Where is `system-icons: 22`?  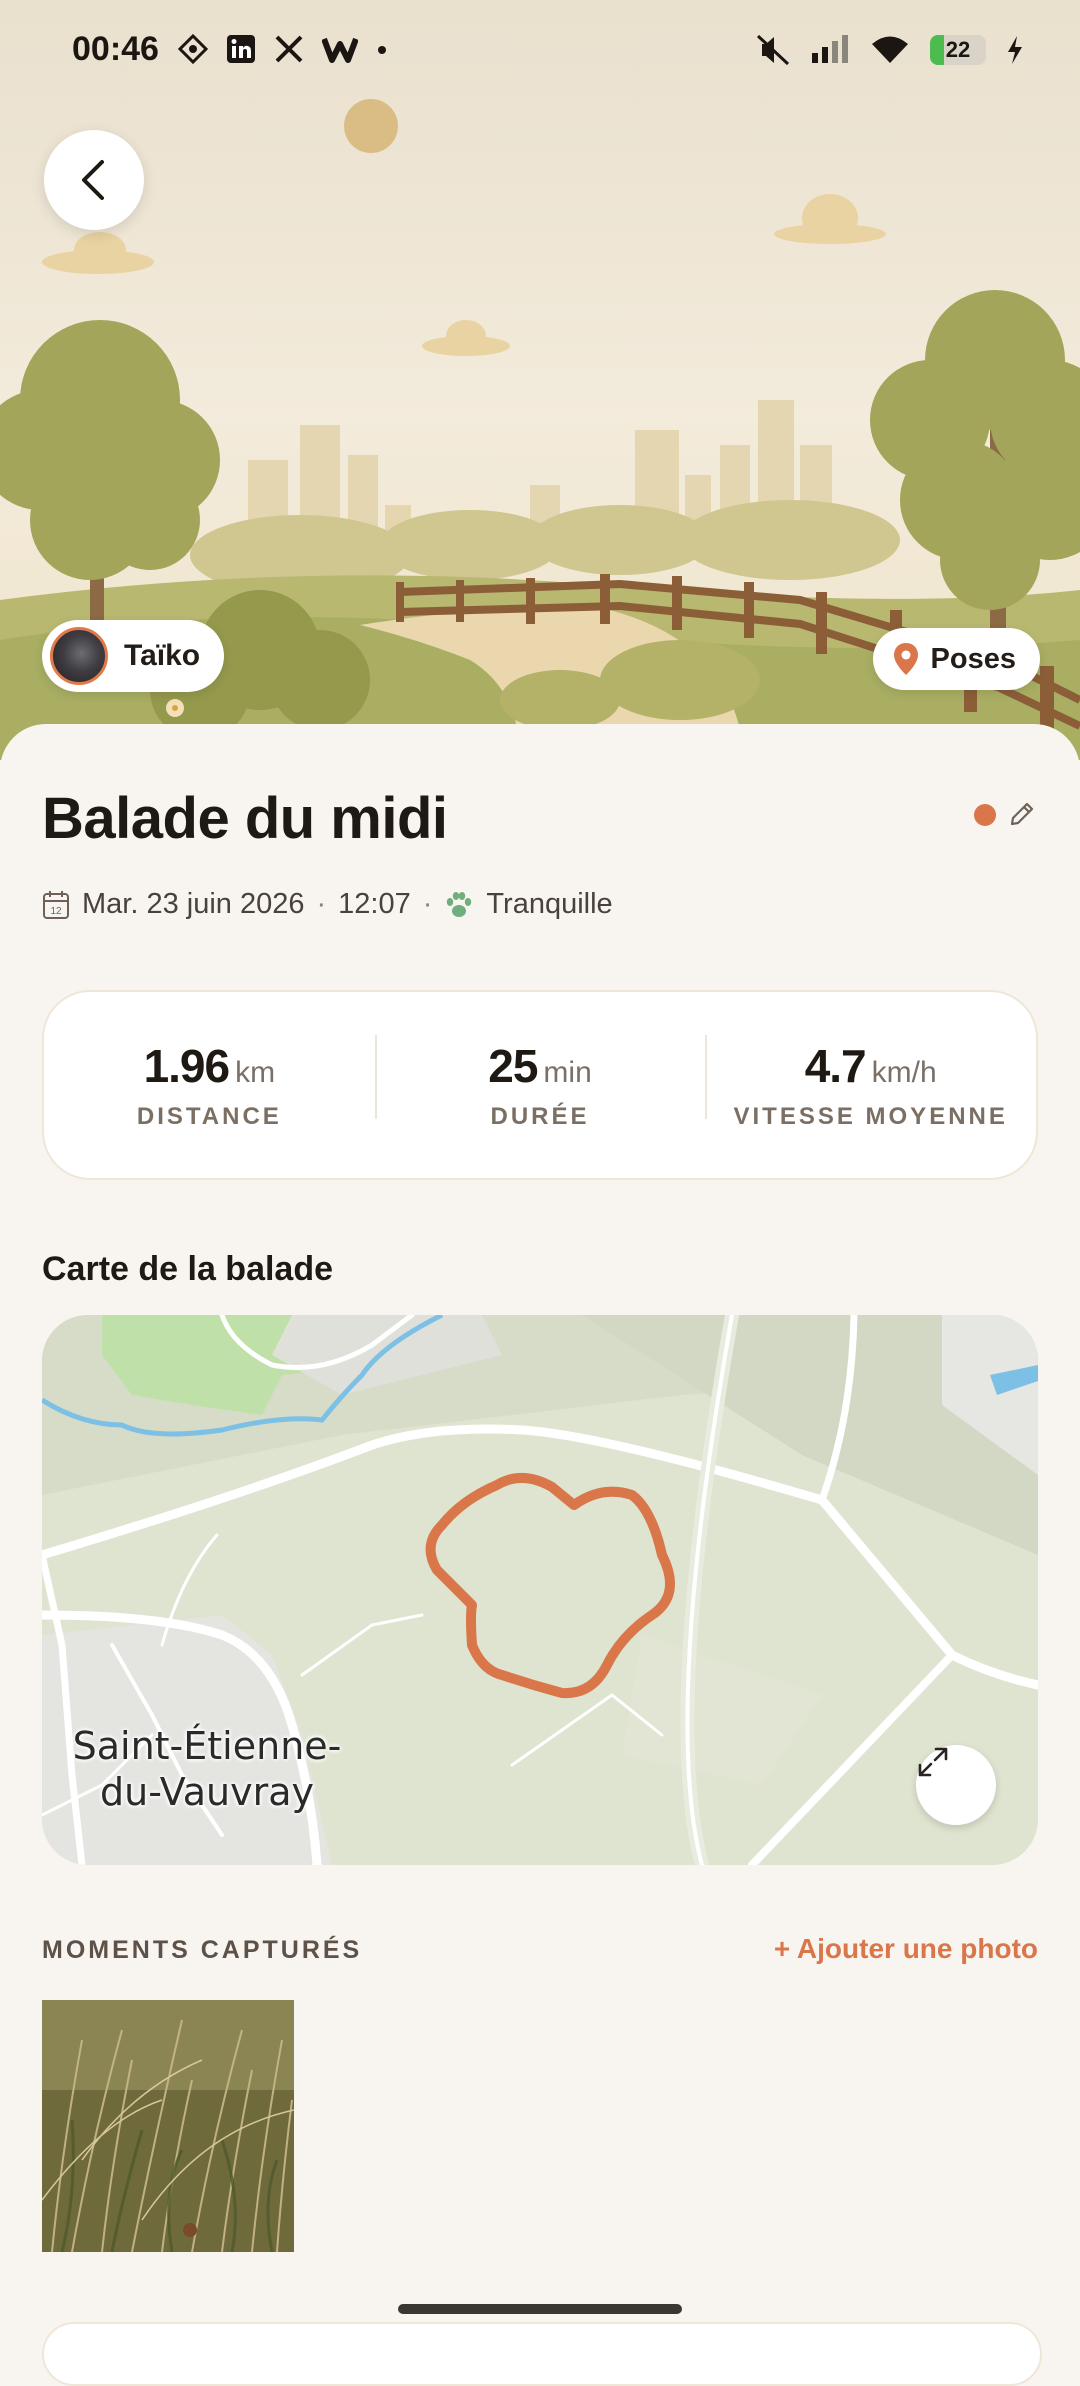 system-icons: 22 is located at coordinates (890, 50).